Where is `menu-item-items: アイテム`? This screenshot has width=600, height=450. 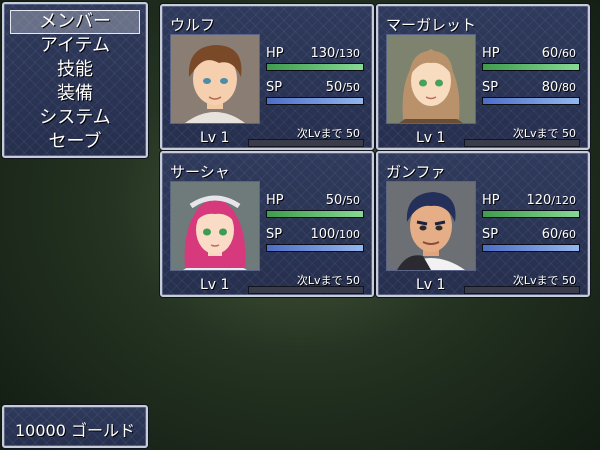
menu-item-items: アイテム is located at coordinates (75, 46).